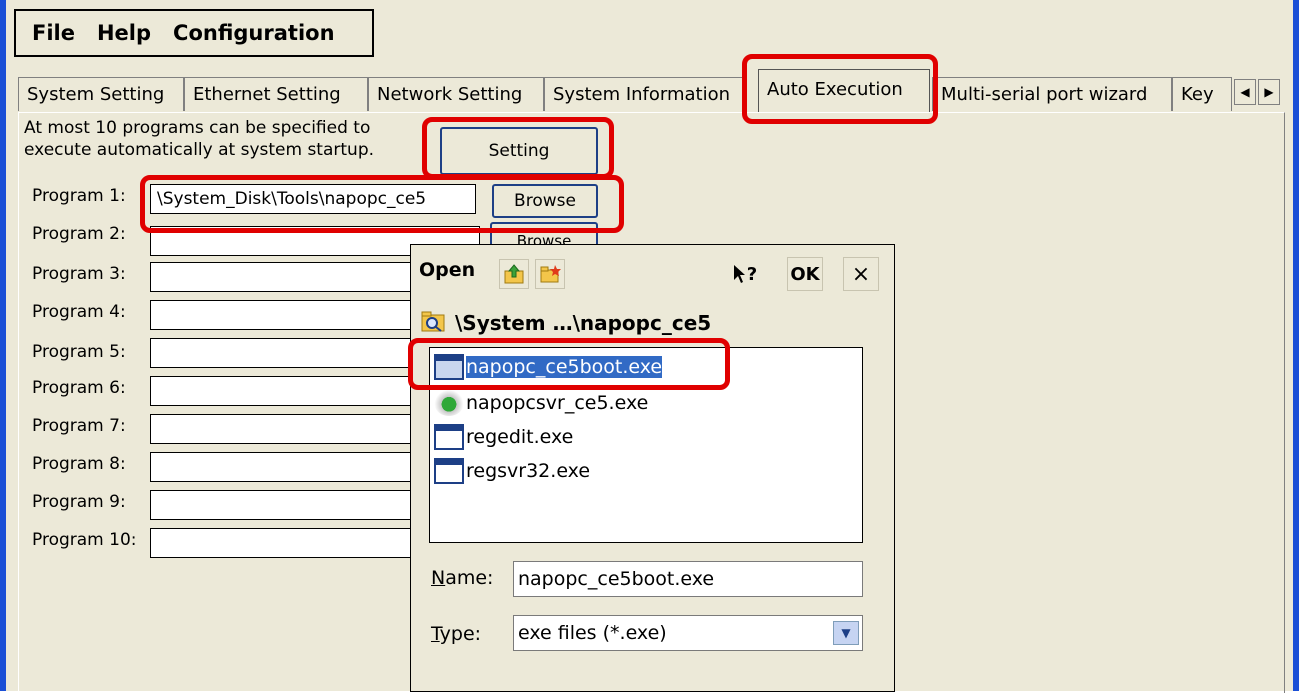 The width and height of the screenshot is (1299, 693). I want to click on tab-ethernet-setting: Ethernet Setting, so click(276, 94).